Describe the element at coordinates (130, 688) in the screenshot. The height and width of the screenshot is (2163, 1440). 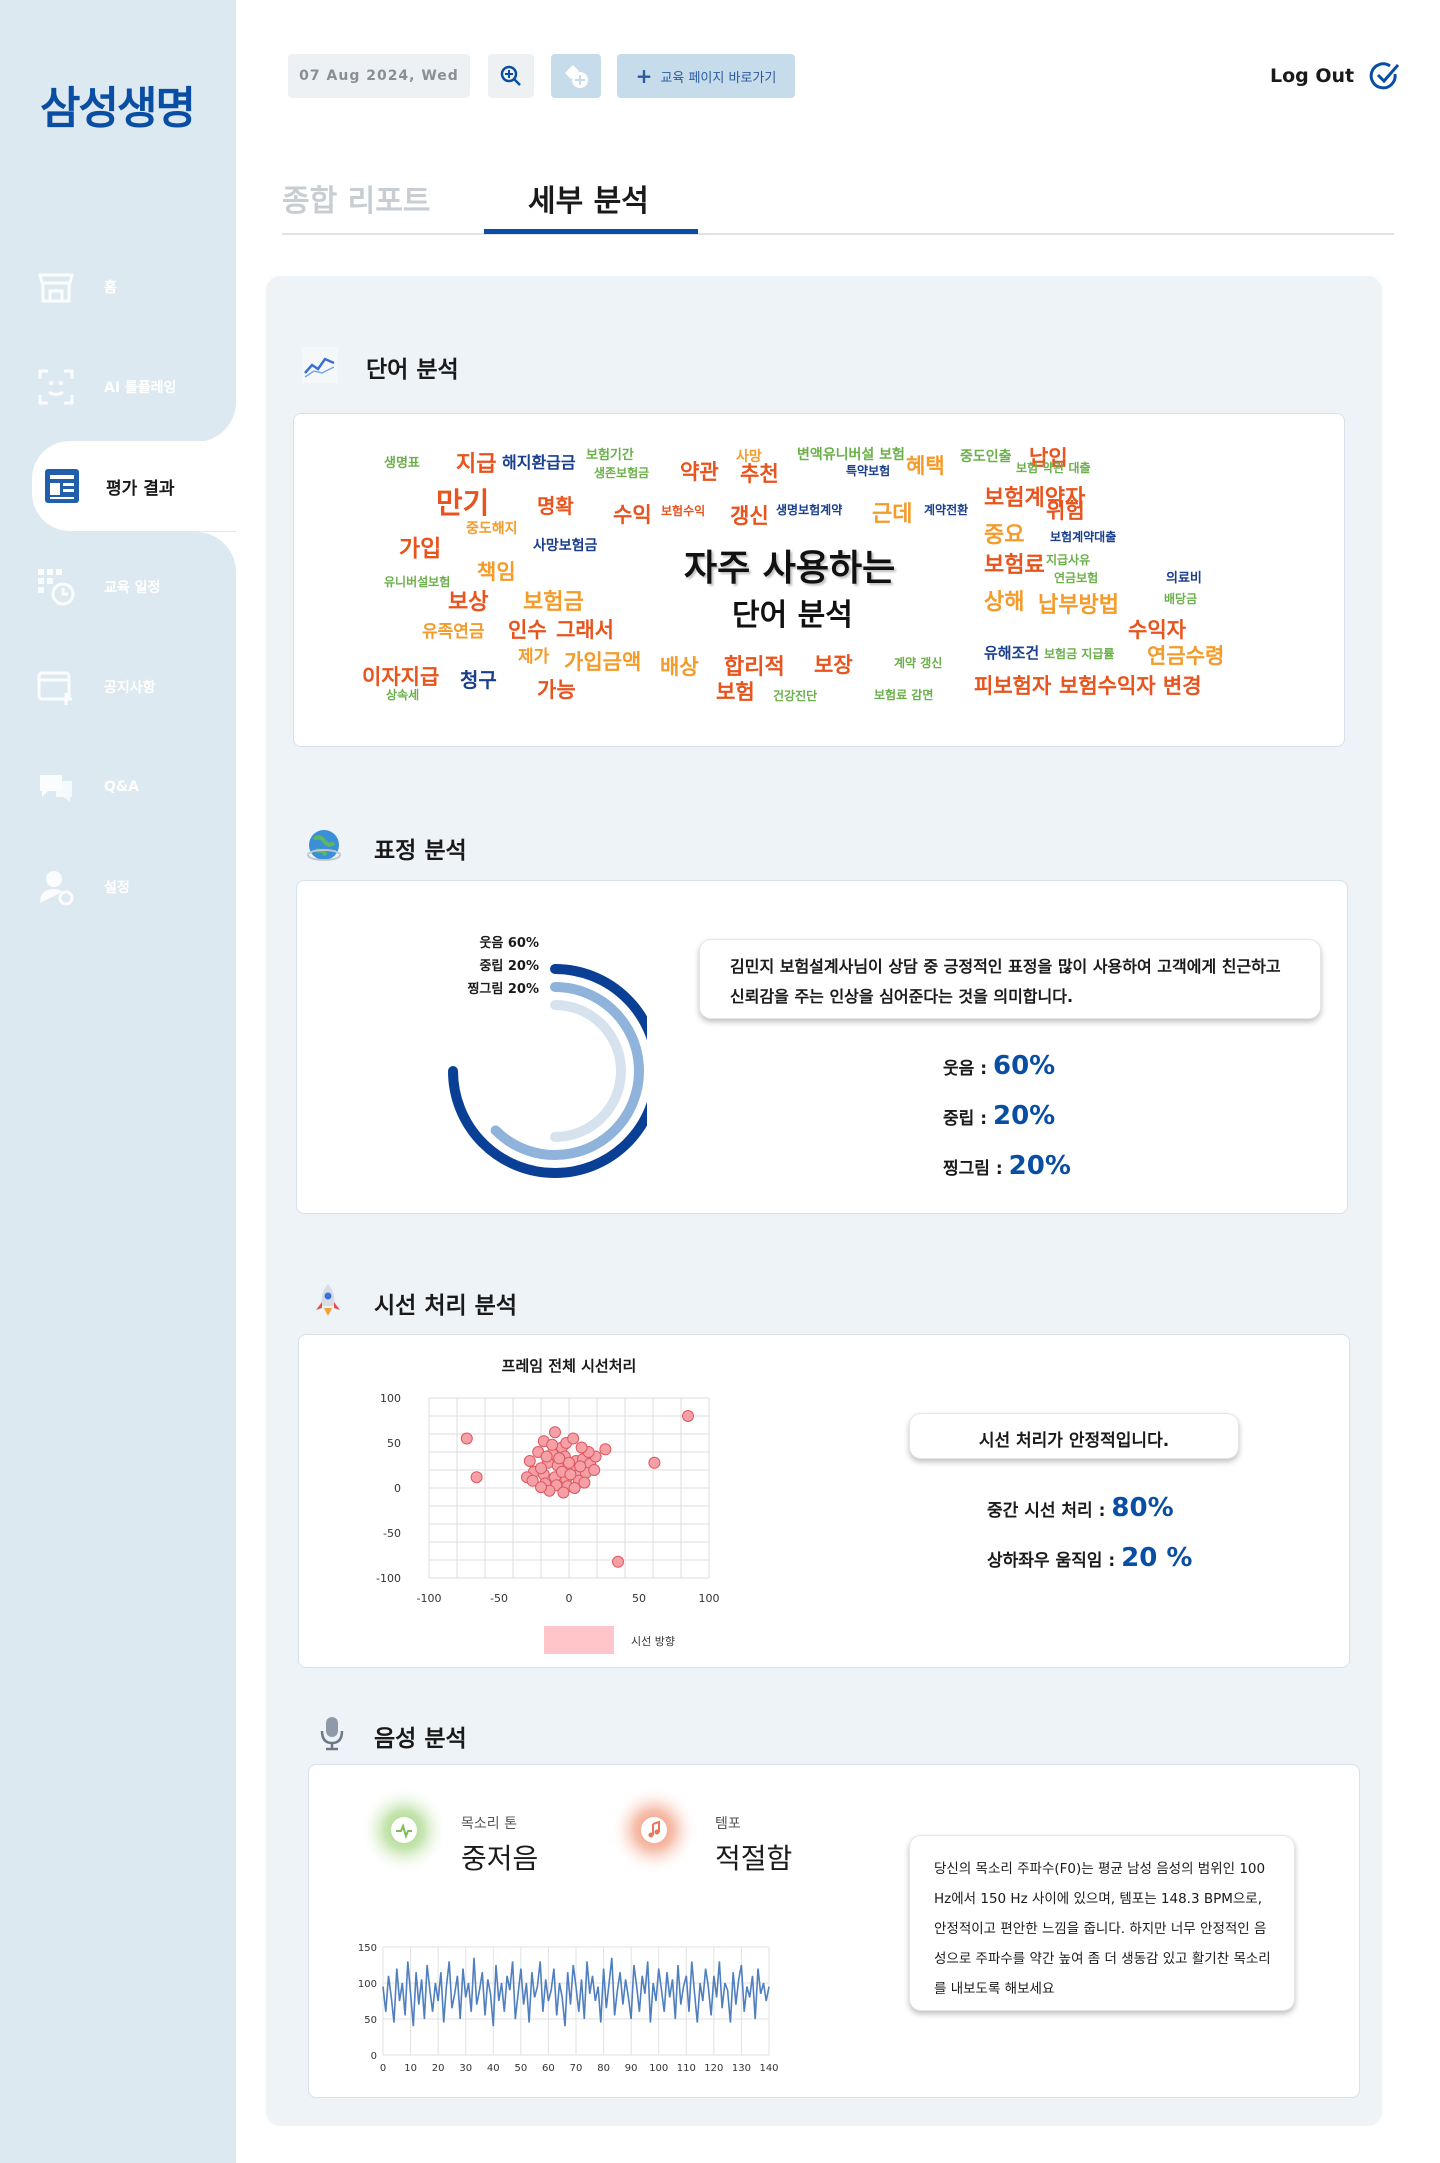
I see `sidebar-item-label: 공지사항` at that location.